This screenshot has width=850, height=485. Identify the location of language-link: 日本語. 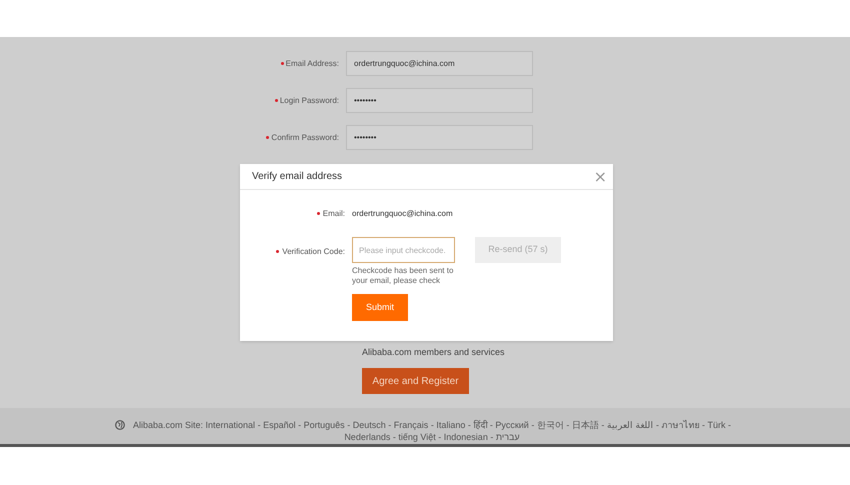
(585, 425).